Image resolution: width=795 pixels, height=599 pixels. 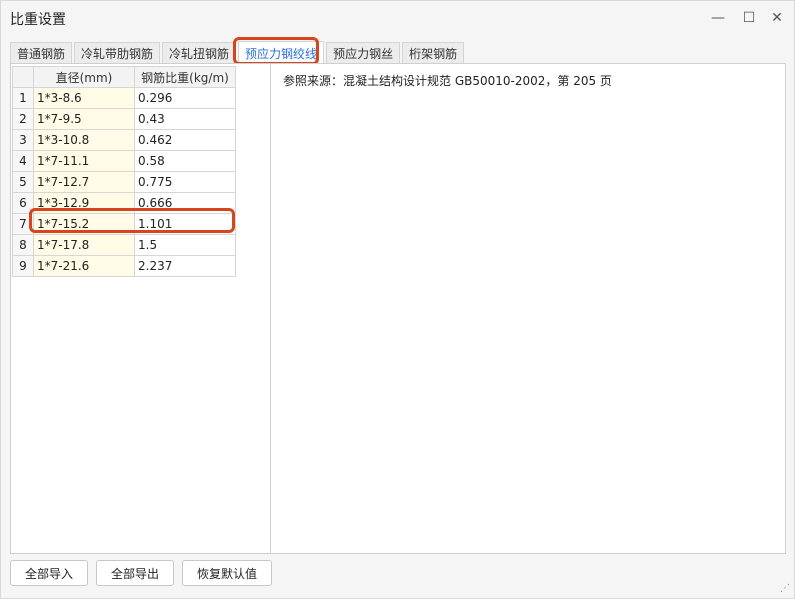 What do you see at coordinates (185, 140) in the screenshot?
I see `weight-cell: 0.462` at bounding box center [185, 140].